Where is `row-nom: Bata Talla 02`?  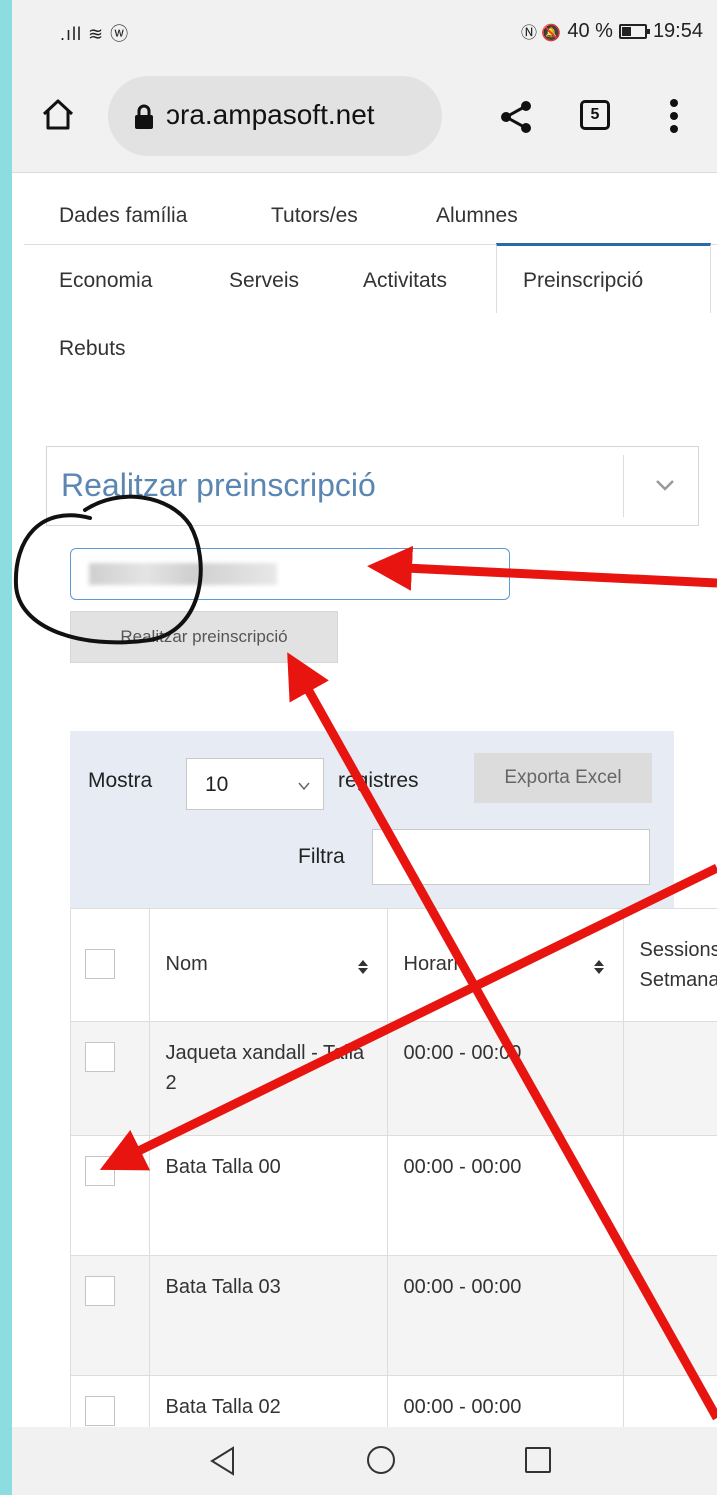
row-nom: Bata Talla 02 is located at coordinates (268, 1401).